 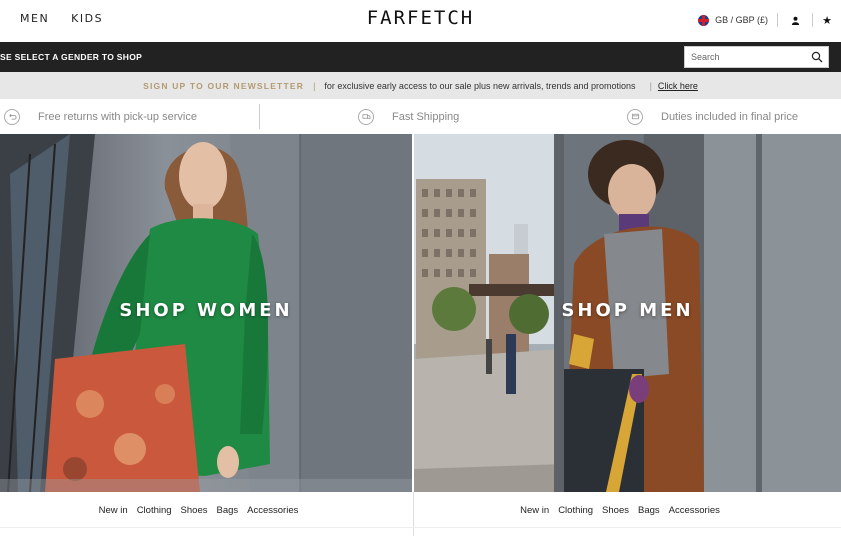 I want to click on men-link-clothing: Clothing, so click(x=575, y=510).